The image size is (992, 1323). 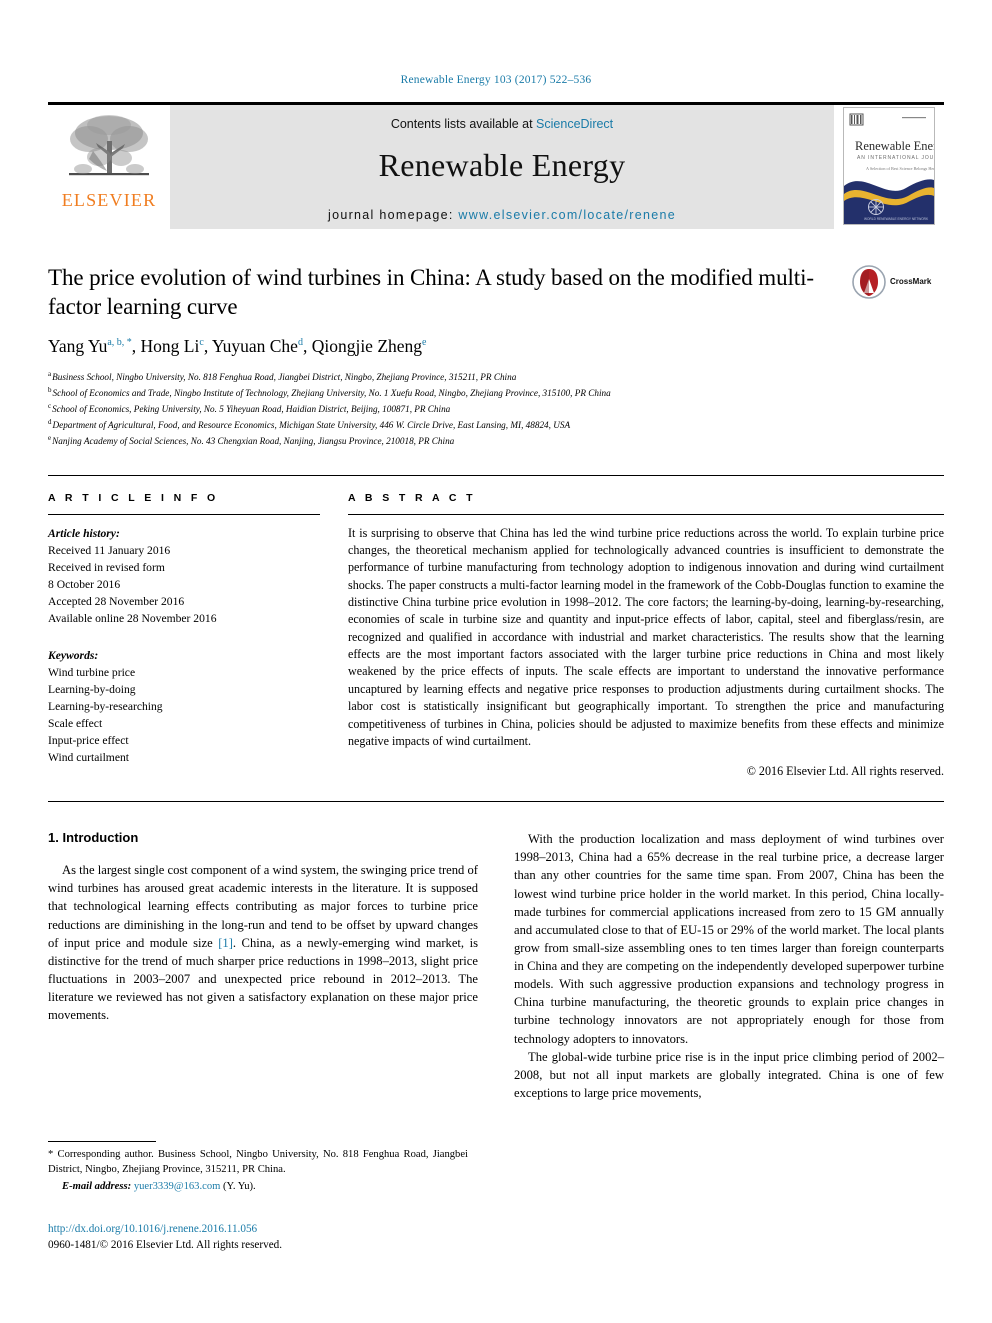 What do you see at coordinates (119, 343) in the screenshot?
I see `author-affiliation-marks: a, b, *` at bounding box center [119, 343].